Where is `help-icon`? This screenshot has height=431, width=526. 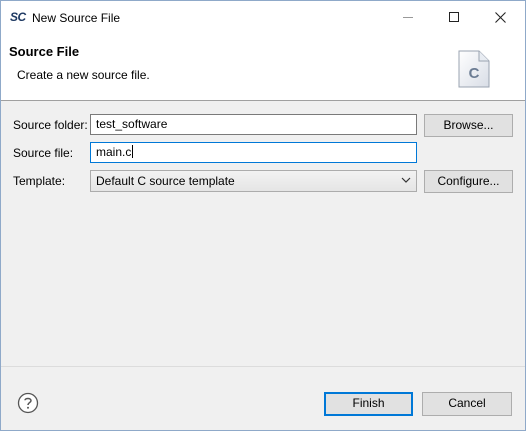
help-icon is located at coordinates (28, 403).